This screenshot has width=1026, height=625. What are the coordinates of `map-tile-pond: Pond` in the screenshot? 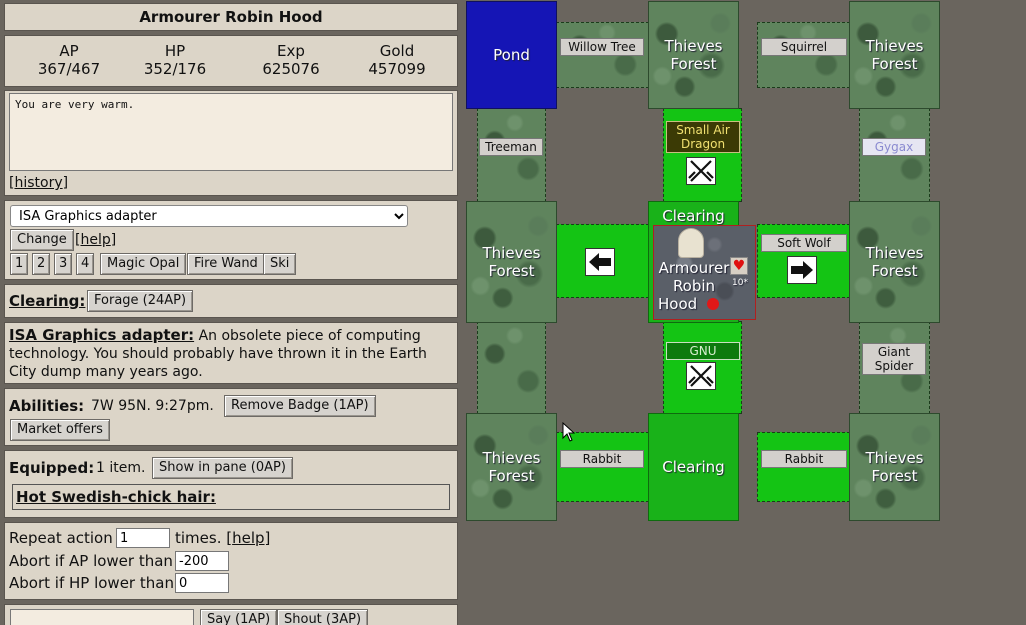 It's located at (511, 55).